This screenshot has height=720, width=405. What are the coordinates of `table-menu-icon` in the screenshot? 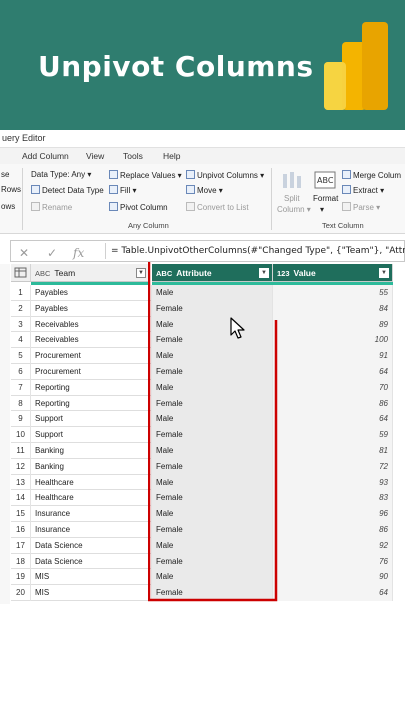 It's located at (21, 273).